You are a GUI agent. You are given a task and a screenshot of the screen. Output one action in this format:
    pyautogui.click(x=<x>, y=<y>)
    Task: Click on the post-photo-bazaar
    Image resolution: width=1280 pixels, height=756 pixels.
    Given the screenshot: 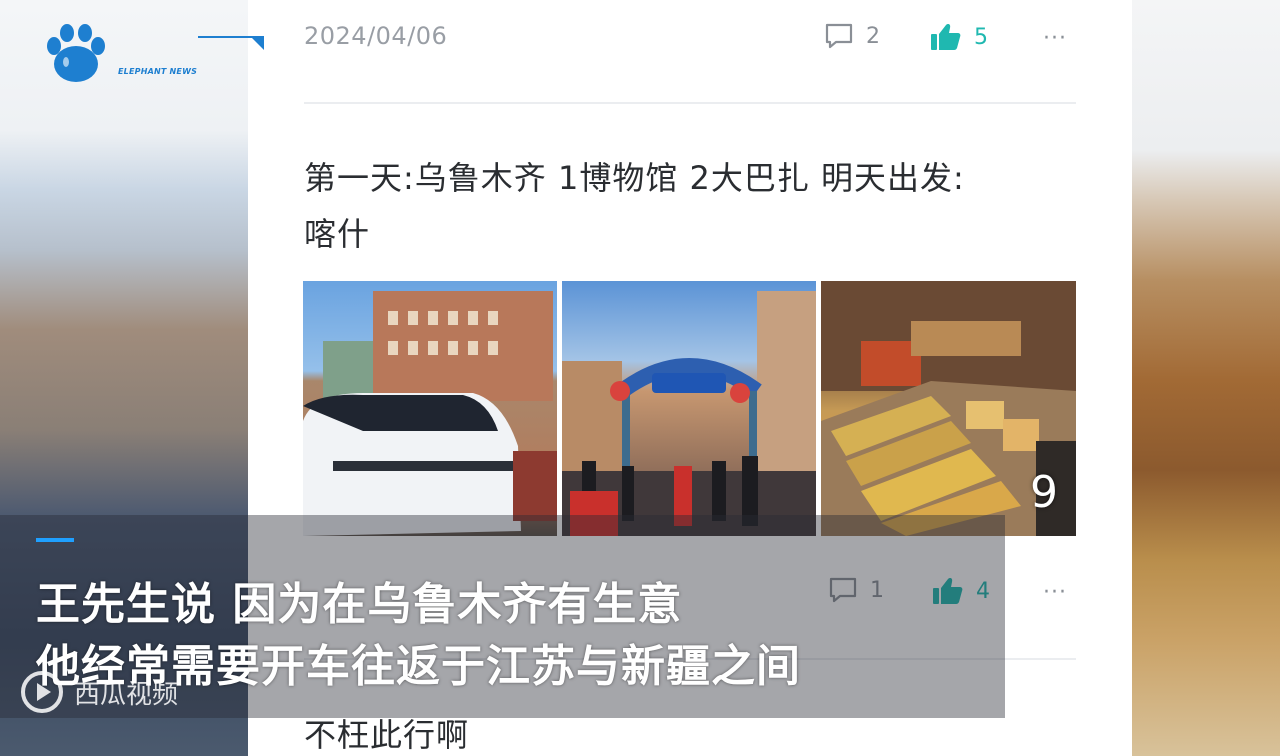 What is the action you would take?
    pyautogui.click(x=689, y=408)
    